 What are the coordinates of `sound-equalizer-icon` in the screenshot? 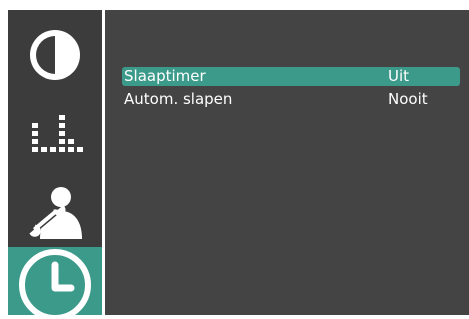 It's located at (57, 133).